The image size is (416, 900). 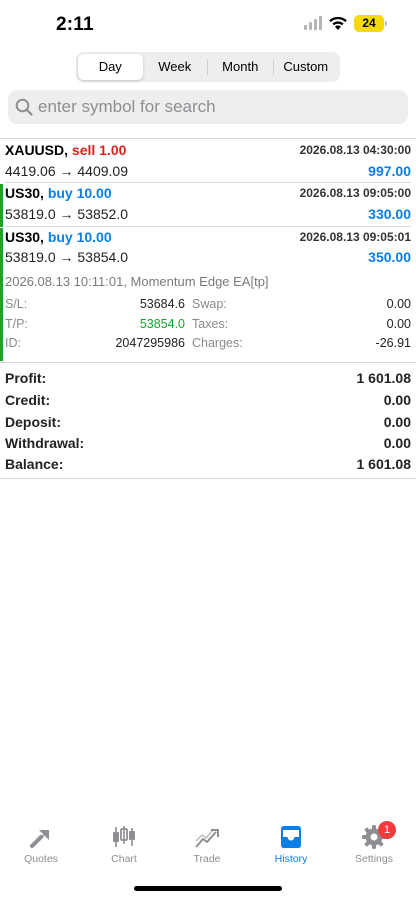 What do you see at coordinates (66, 171) in the screenshot?
I see `deal-prices: 4419.06 → 4409.09` at bounding box center [66, 171].